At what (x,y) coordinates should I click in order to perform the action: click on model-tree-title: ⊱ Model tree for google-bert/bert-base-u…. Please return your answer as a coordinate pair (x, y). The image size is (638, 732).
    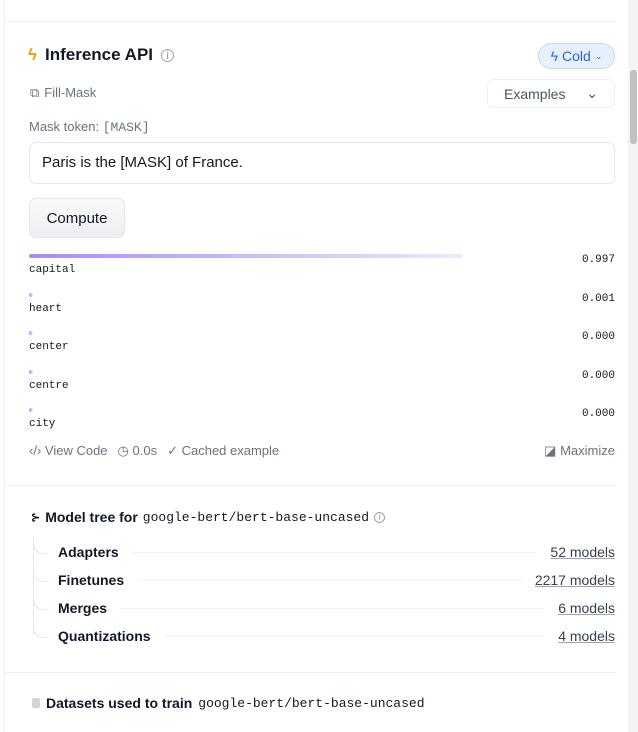
    Looking at the image, I should click on (208, 517).